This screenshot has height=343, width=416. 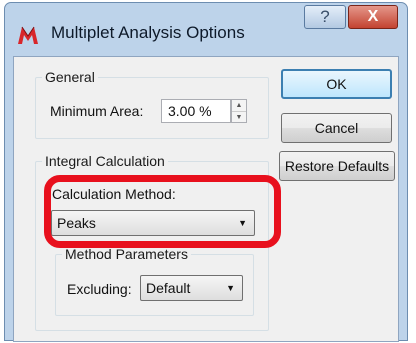 I want to click on spin-up-icon: ▲, so click(x=239, y=105).